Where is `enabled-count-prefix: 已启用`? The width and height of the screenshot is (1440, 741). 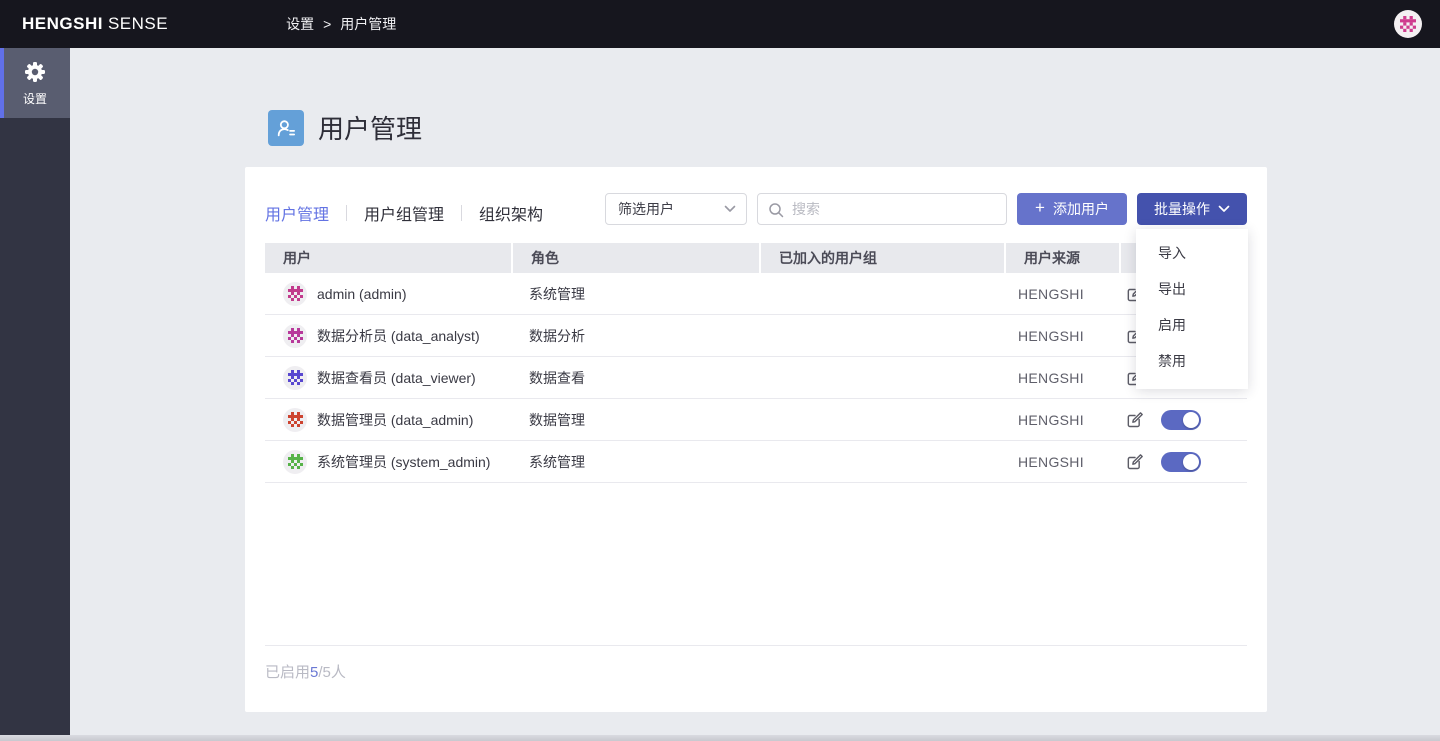
enabled-count-prefix: 已启用 is located at coordinates (288, 672).